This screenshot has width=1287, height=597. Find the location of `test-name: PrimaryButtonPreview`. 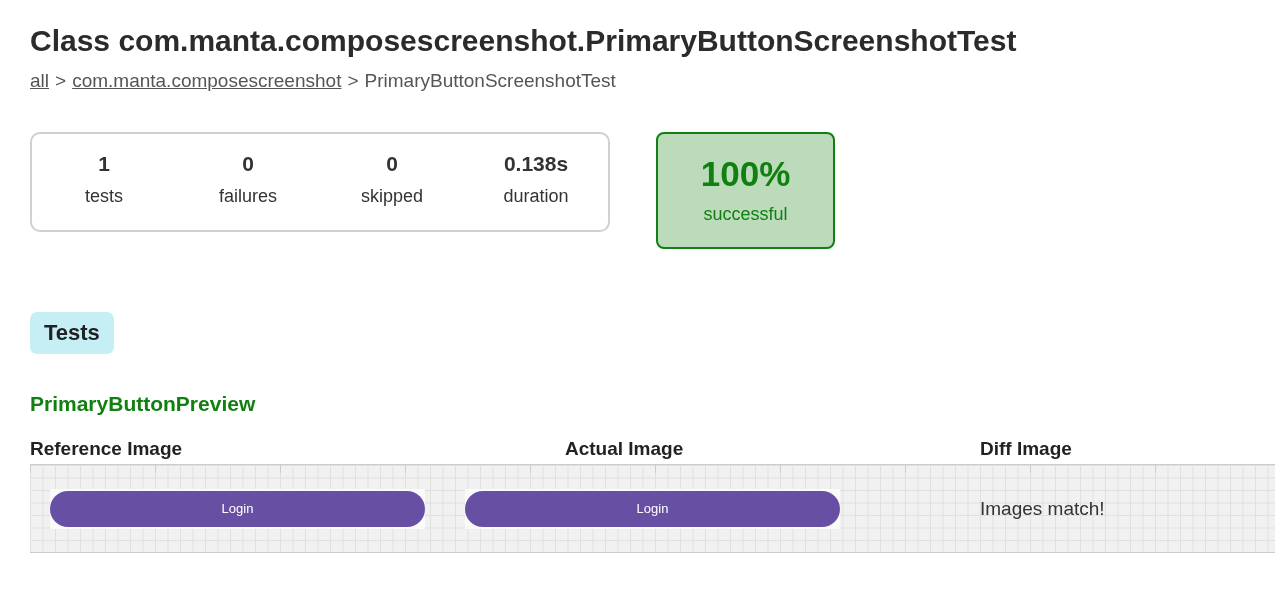

test-name: PrimaryButtonPreview is located at coordinates (143, 404).